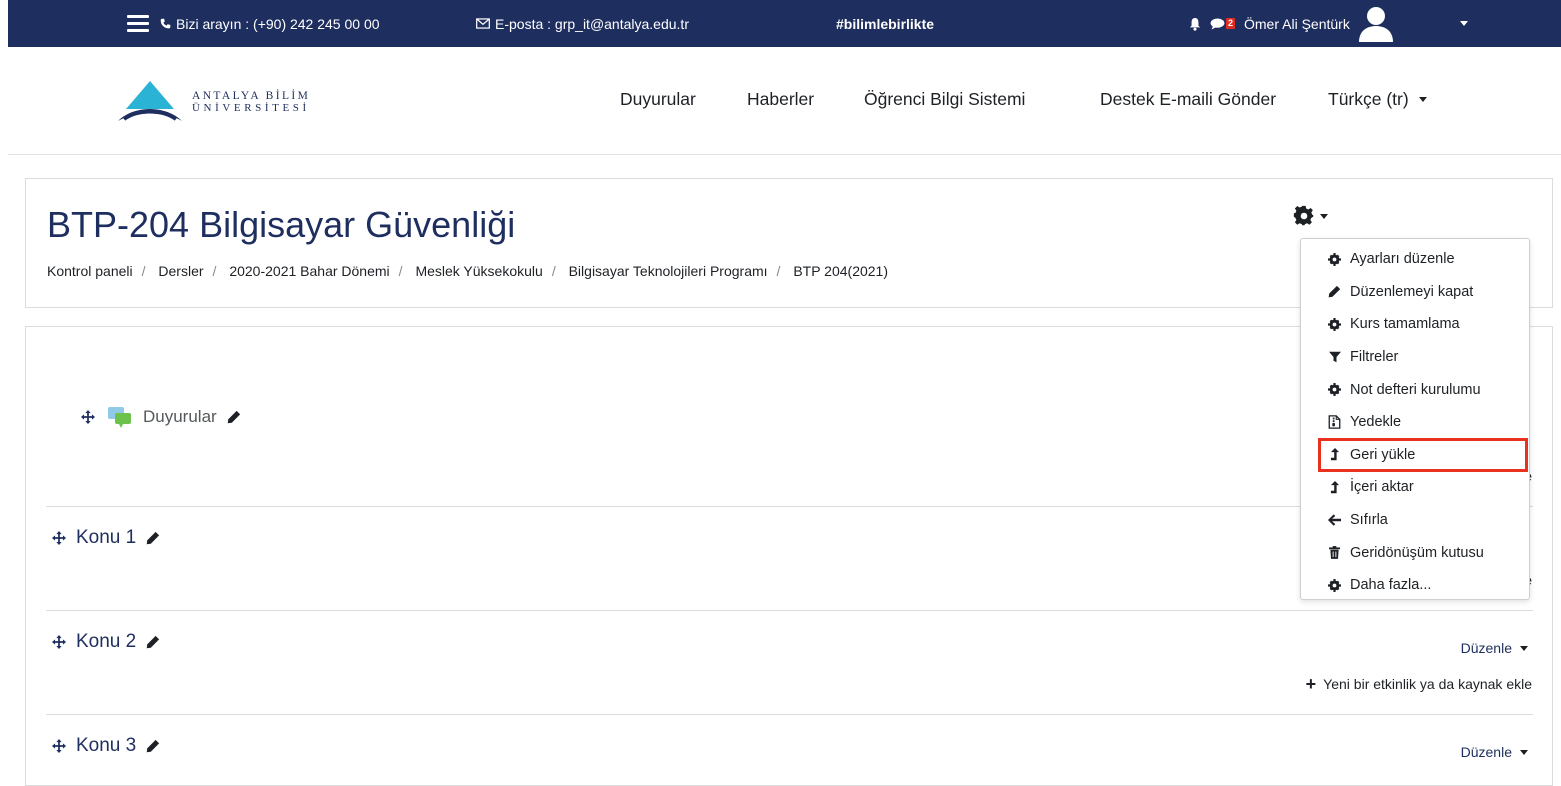  I want to click on breadcrumb-item: Bilgisayar Teknolojileri Programı, so click(668, 271).